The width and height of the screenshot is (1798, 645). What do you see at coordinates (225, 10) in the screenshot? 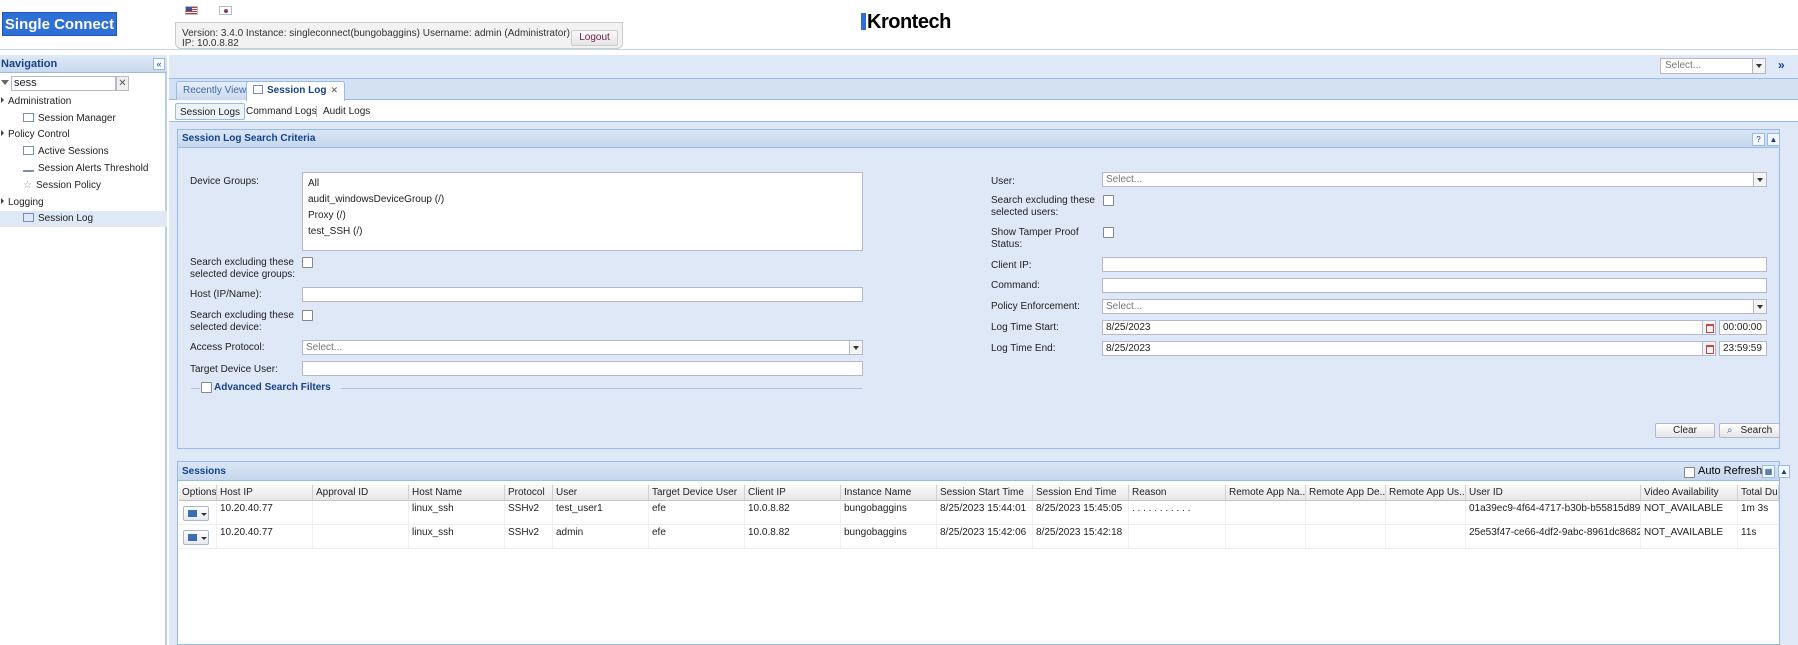
I see `kr-flag-icon` at bounding box center [225, 10].